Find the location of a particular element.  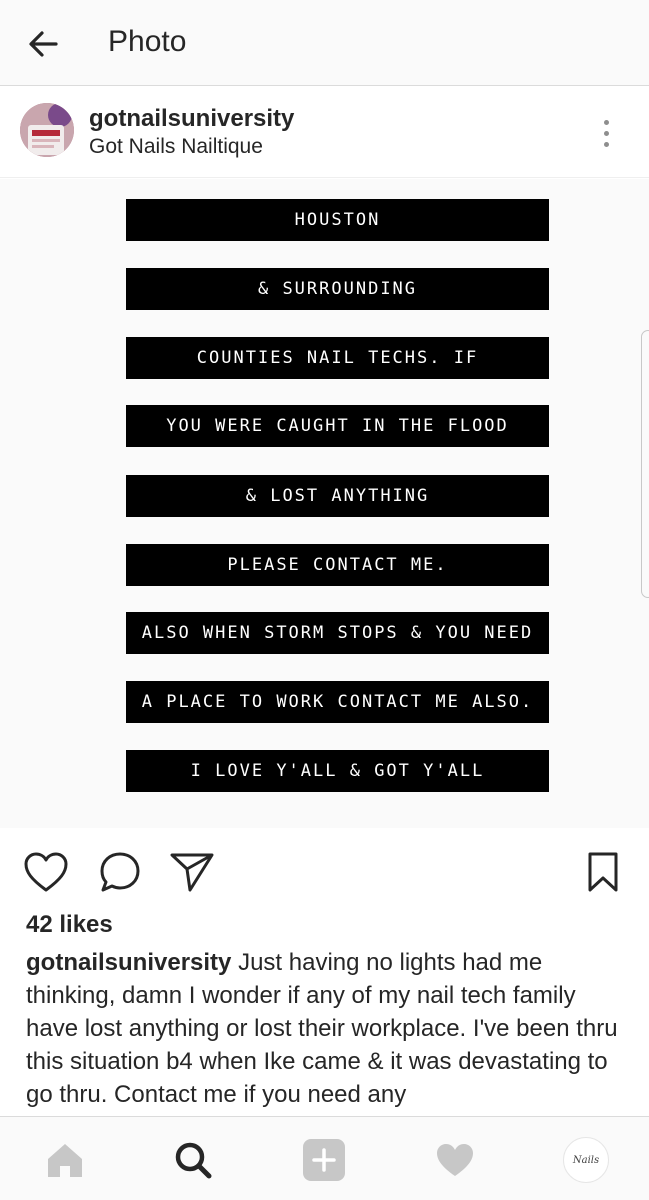

profile-logo-text: Nails is located at coordinates (586, 1160).